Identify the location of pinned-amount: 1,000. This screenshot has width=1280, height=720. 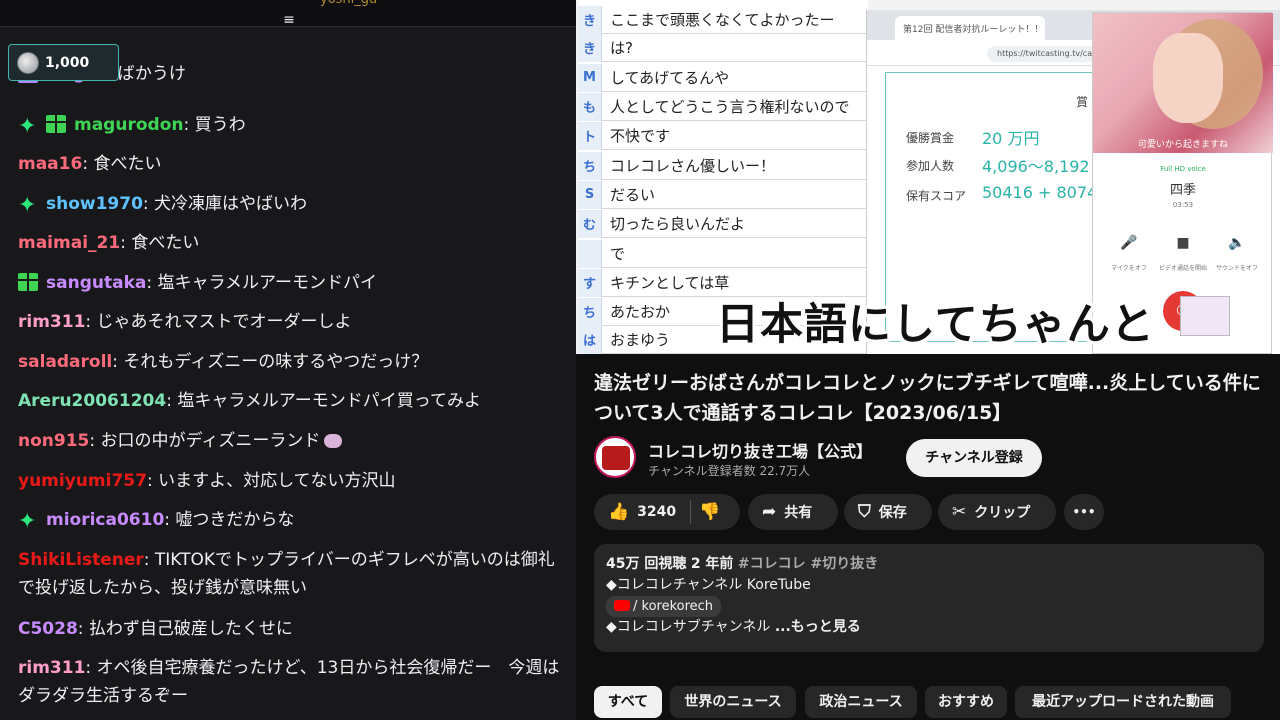
(67, 62).